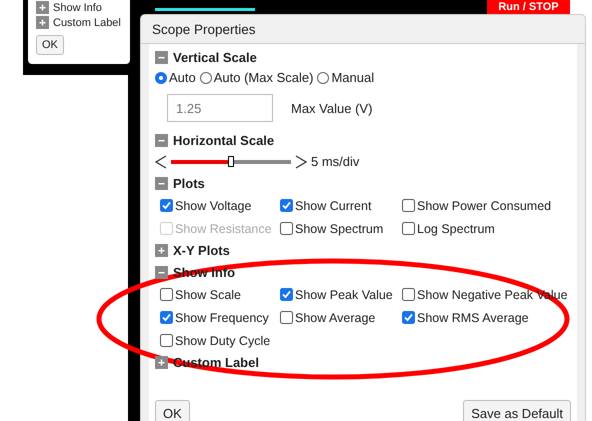 Image resolution: width=592 pixels, height=421 pixels. I want to click on max-value-field: 1.25, so click(220, 108).